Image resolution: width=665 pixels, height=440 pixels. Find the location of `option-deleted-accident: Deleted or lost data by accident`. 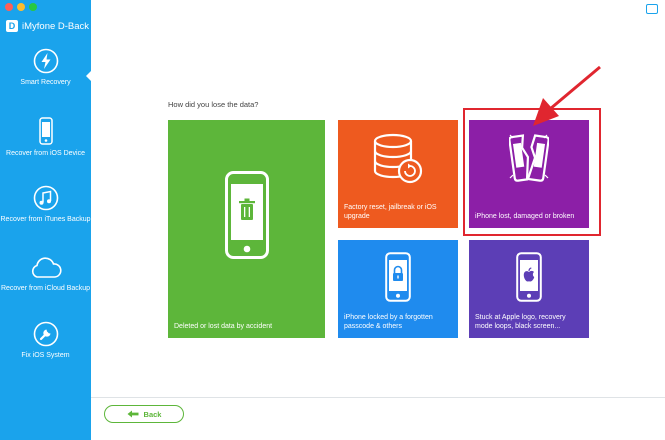

option-deleted-accident: Deleted or lost data by accident is located at coordinates (246, 229).